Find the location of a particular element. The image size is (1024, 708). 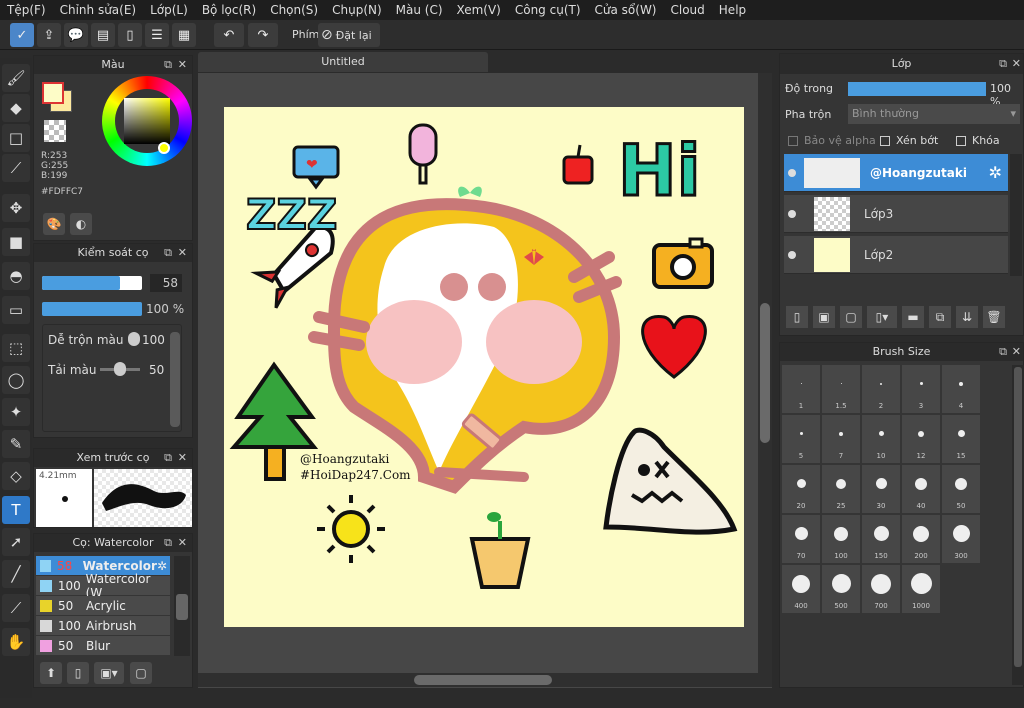

fill-rect-tool-icon: ■ is located at coordinates (16, 242).